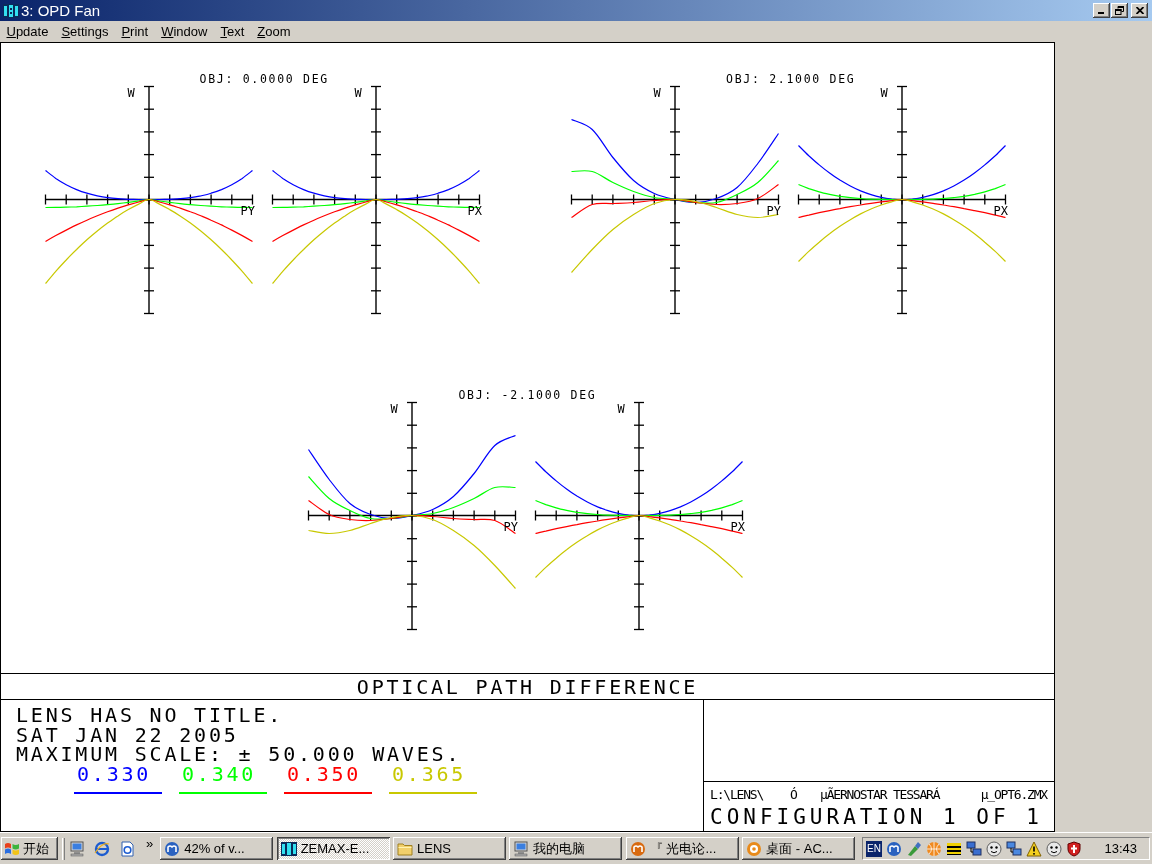 The width and height of the screenshot is (1152, 864). Describe the element at coordinates (737, 795) in the screenshot. I see `file-path: L:\LENS\` at that location.